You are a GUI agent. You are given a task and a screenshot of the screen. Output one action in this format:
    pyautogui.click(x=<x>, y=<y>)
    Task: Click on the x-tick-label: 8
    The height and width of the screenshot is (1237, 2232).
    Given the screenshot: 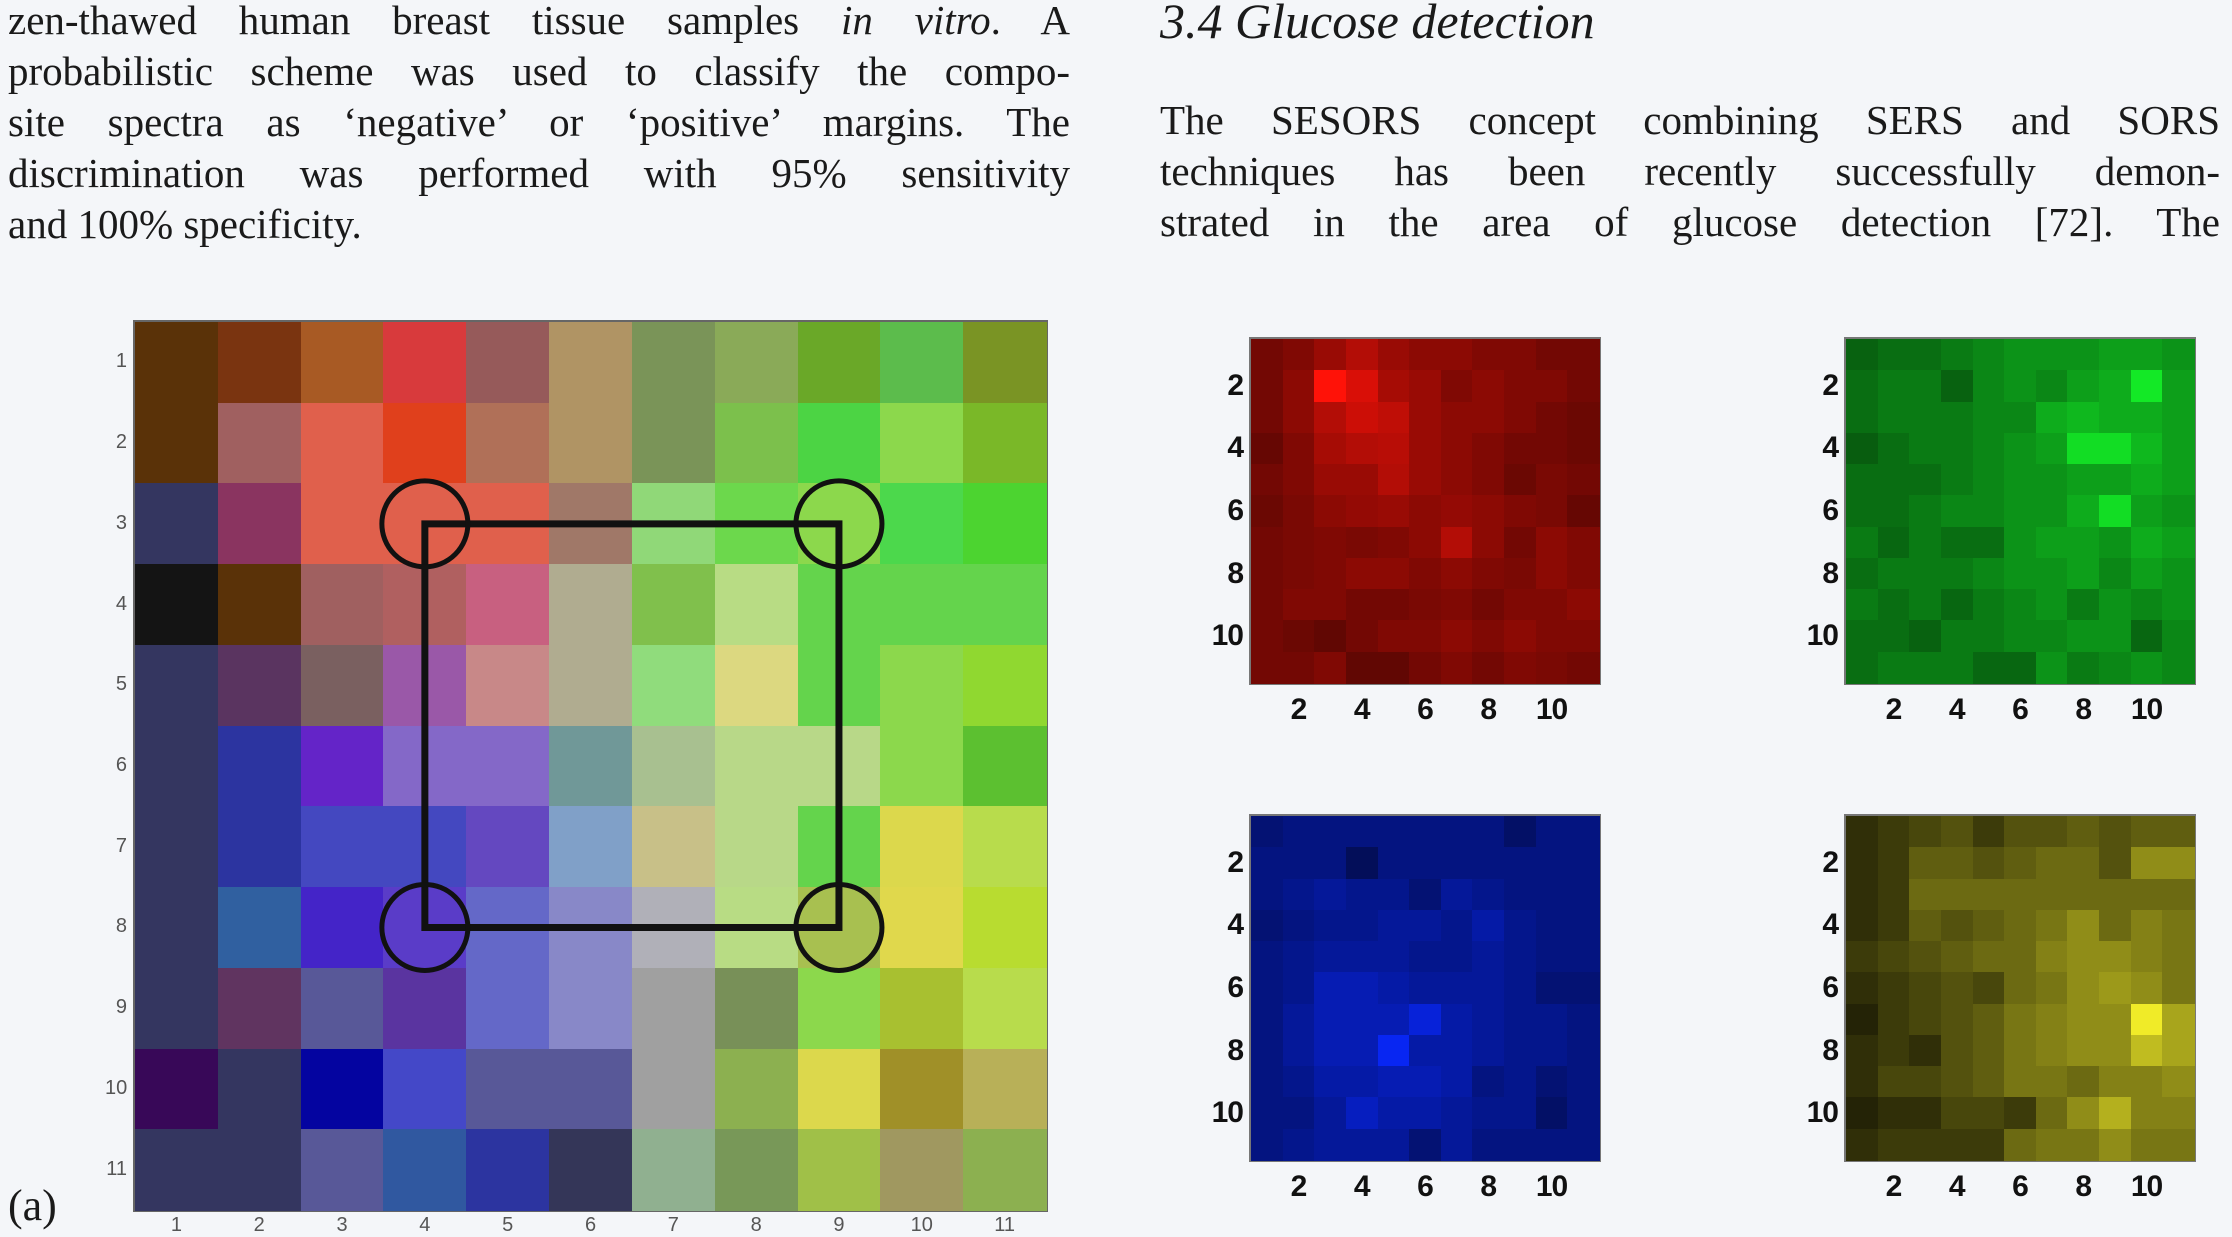 What is the action you would take?
    pyautogui.click(x=2083, y=1186)
    